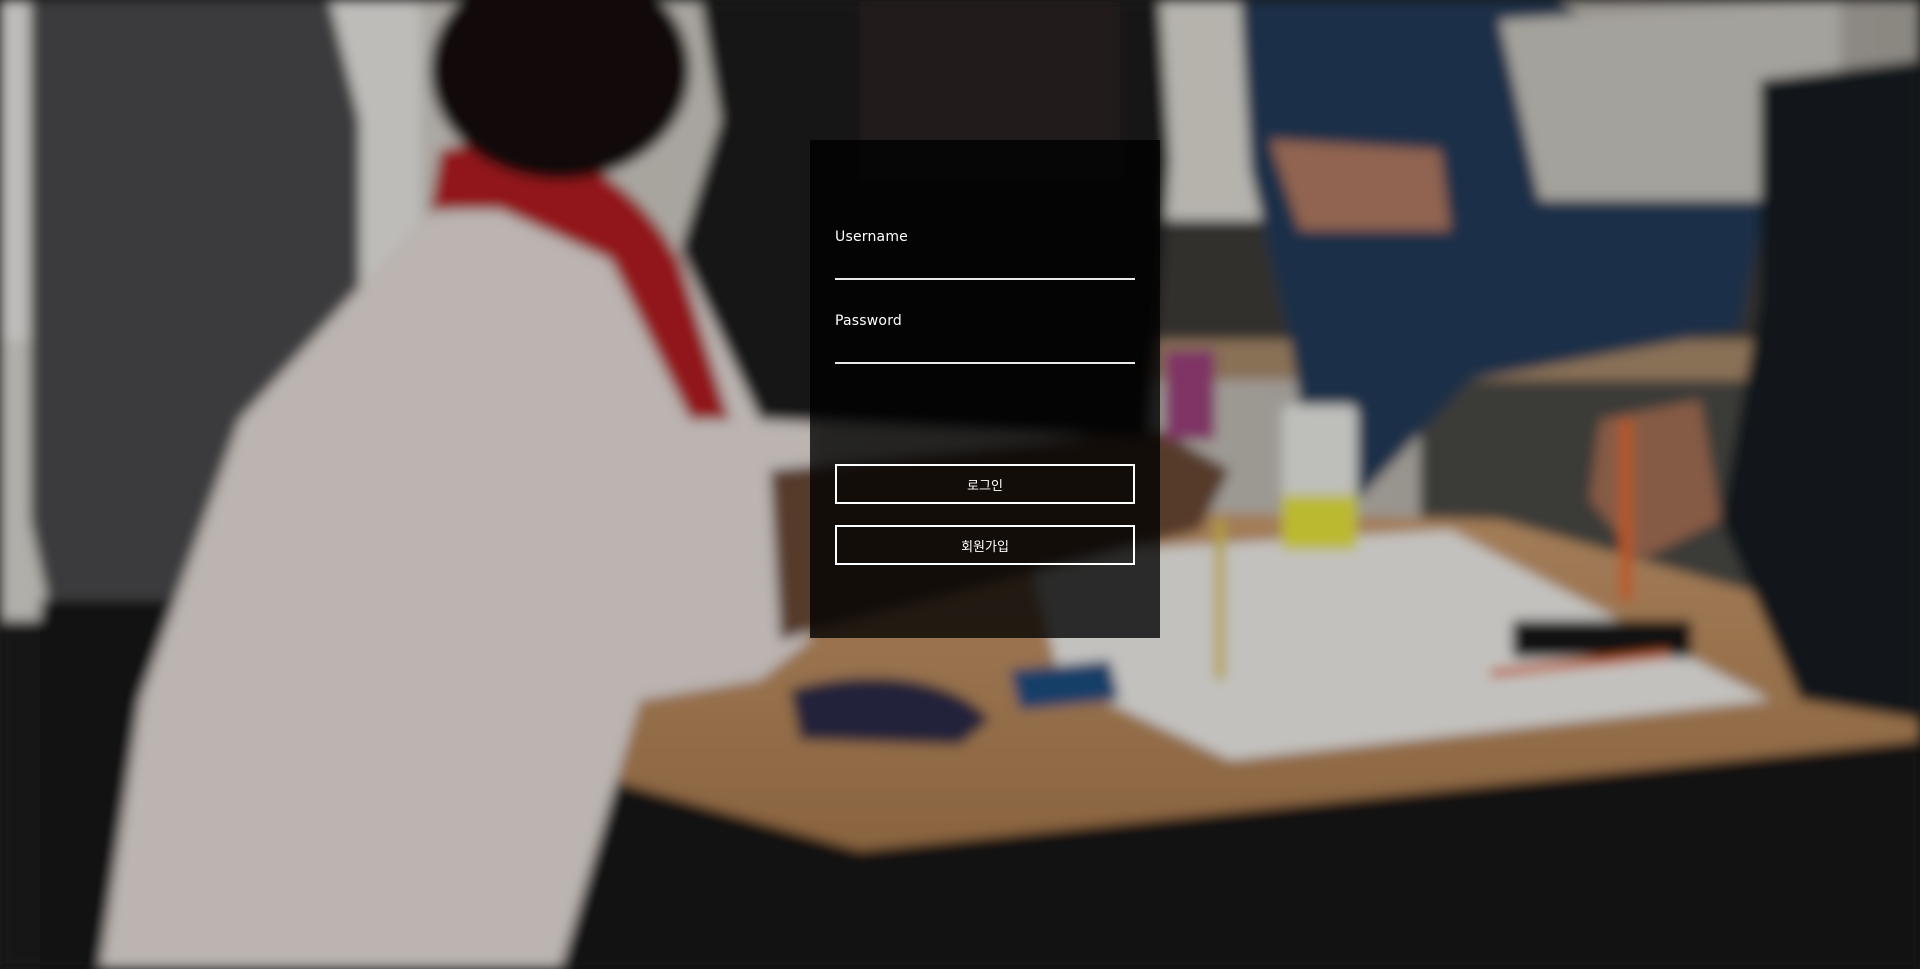  I want to click on login-button: 로그인, so click(985, 484).